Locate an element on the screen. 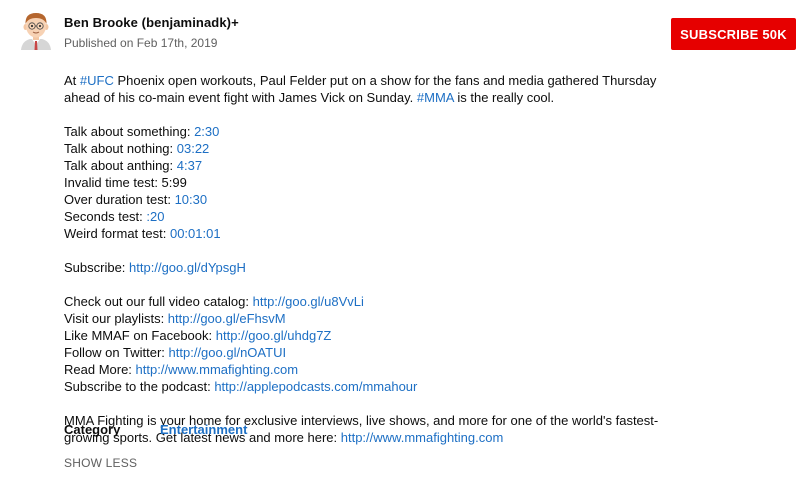 This screenshot has width=805, height=479. timestamp-label: Over duration test: is located at coordinates (119, 199).